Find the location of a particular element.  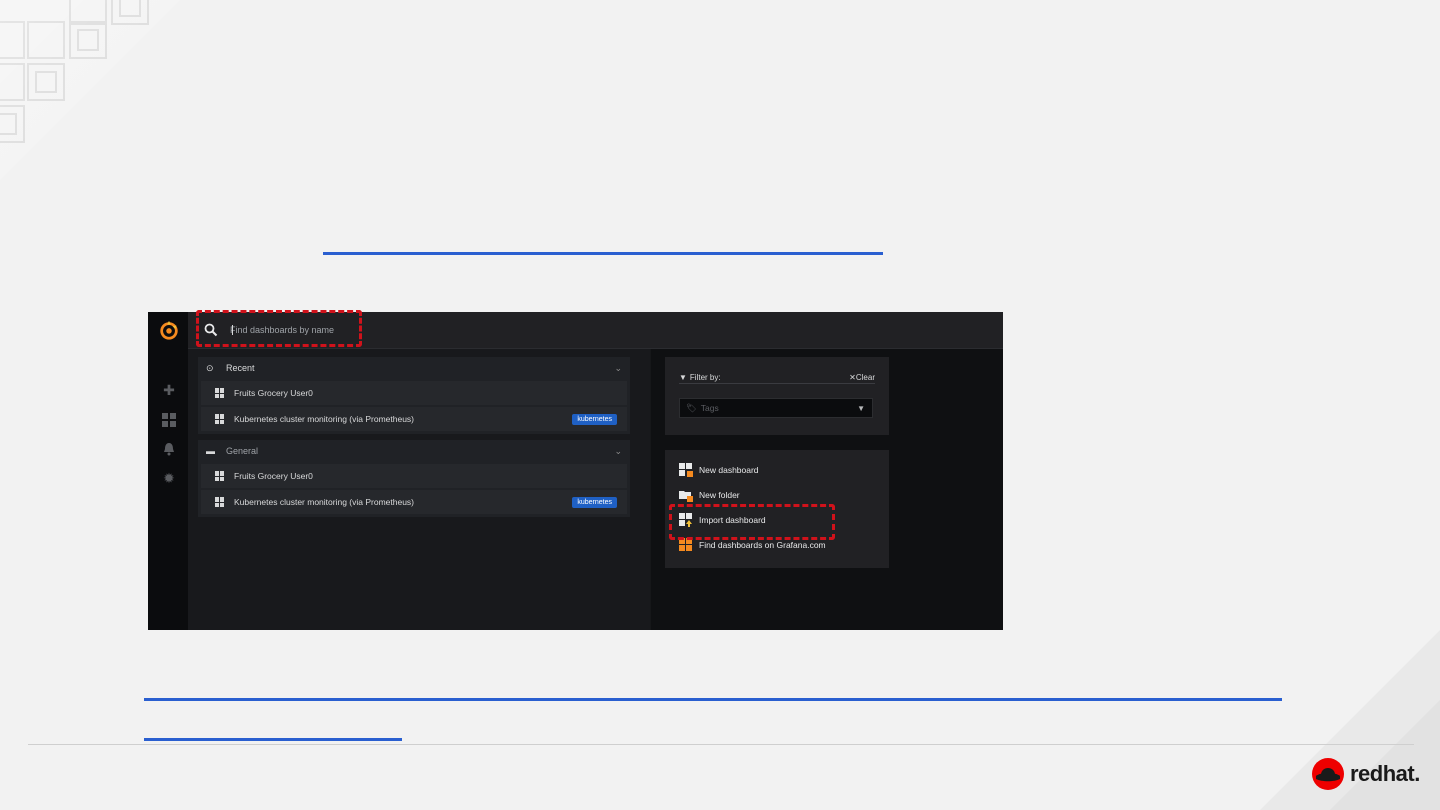

tags-select: 🏷 Tags ▼ is located at coordinates (776, 408).